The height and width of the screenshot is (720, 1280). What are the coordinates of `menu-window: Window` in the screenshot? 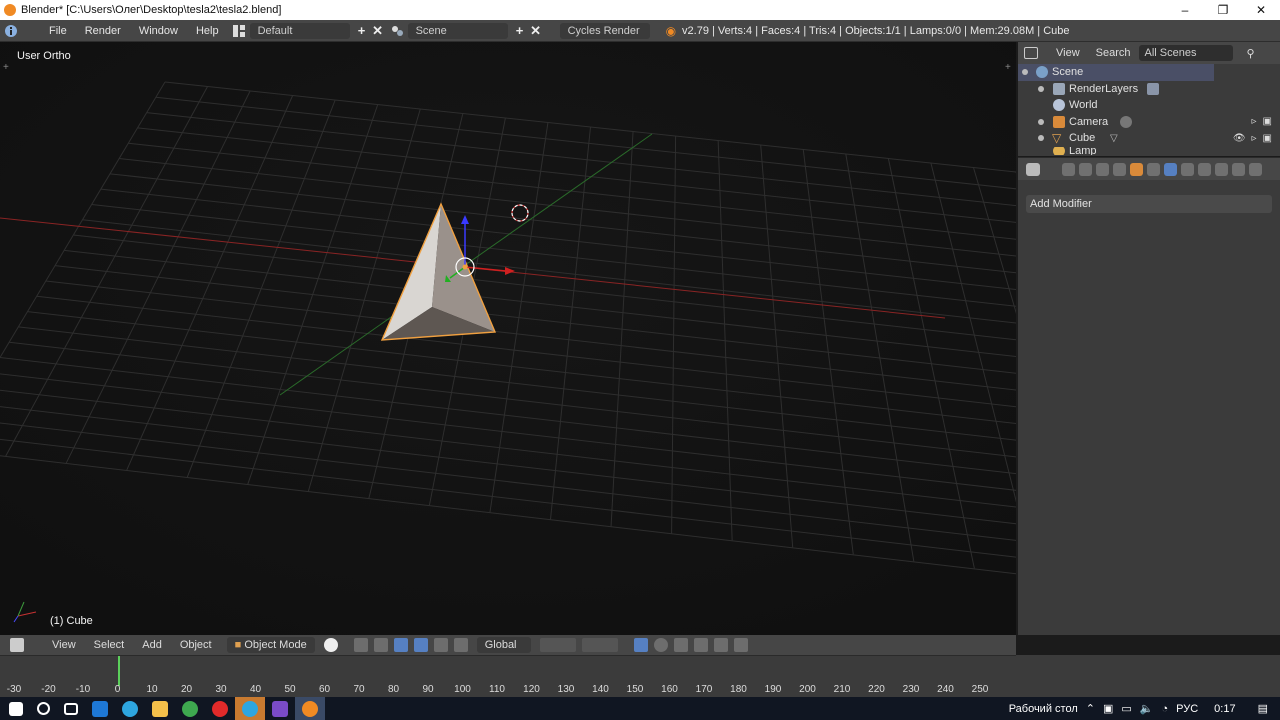 It's located at (158, 31).